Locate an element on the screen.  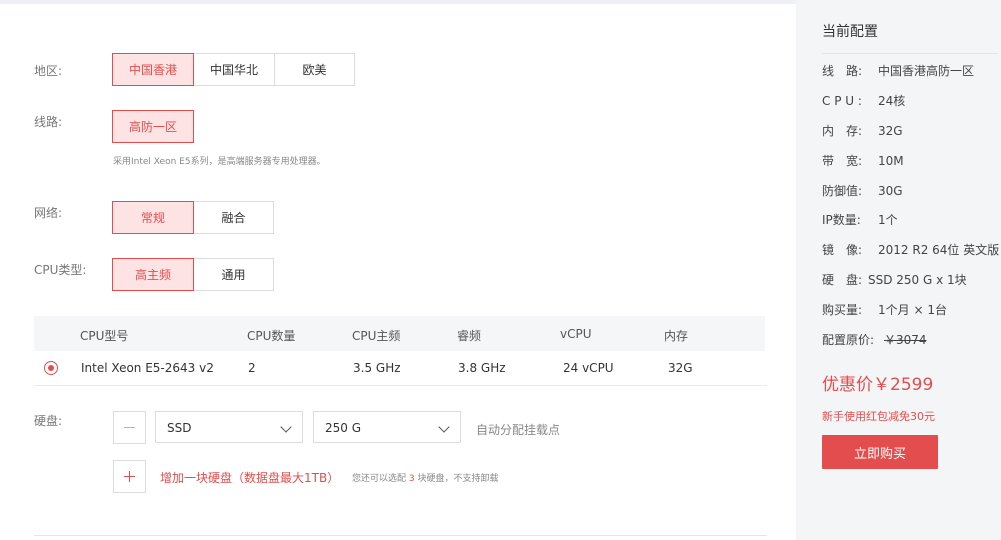
add-disk-link: 增加一块硬盘（数据盘最大1TB） is located at coordinates (249, 477).